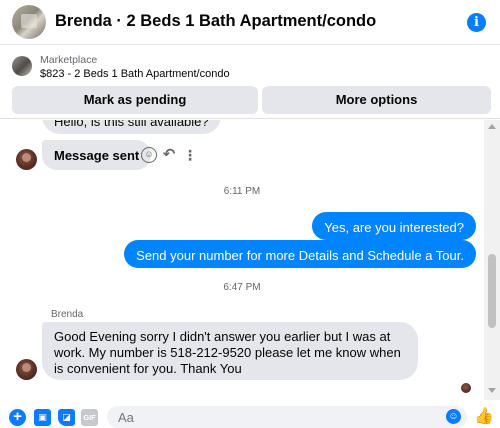 The height and width of the screenshot is (428, 500). What do you see at coordinates (215, 21) in the screenshot?
I see `chat-title: Brenda · 2 Beds 1 Bath Apartment/condo` at bounding box center [215, 21].